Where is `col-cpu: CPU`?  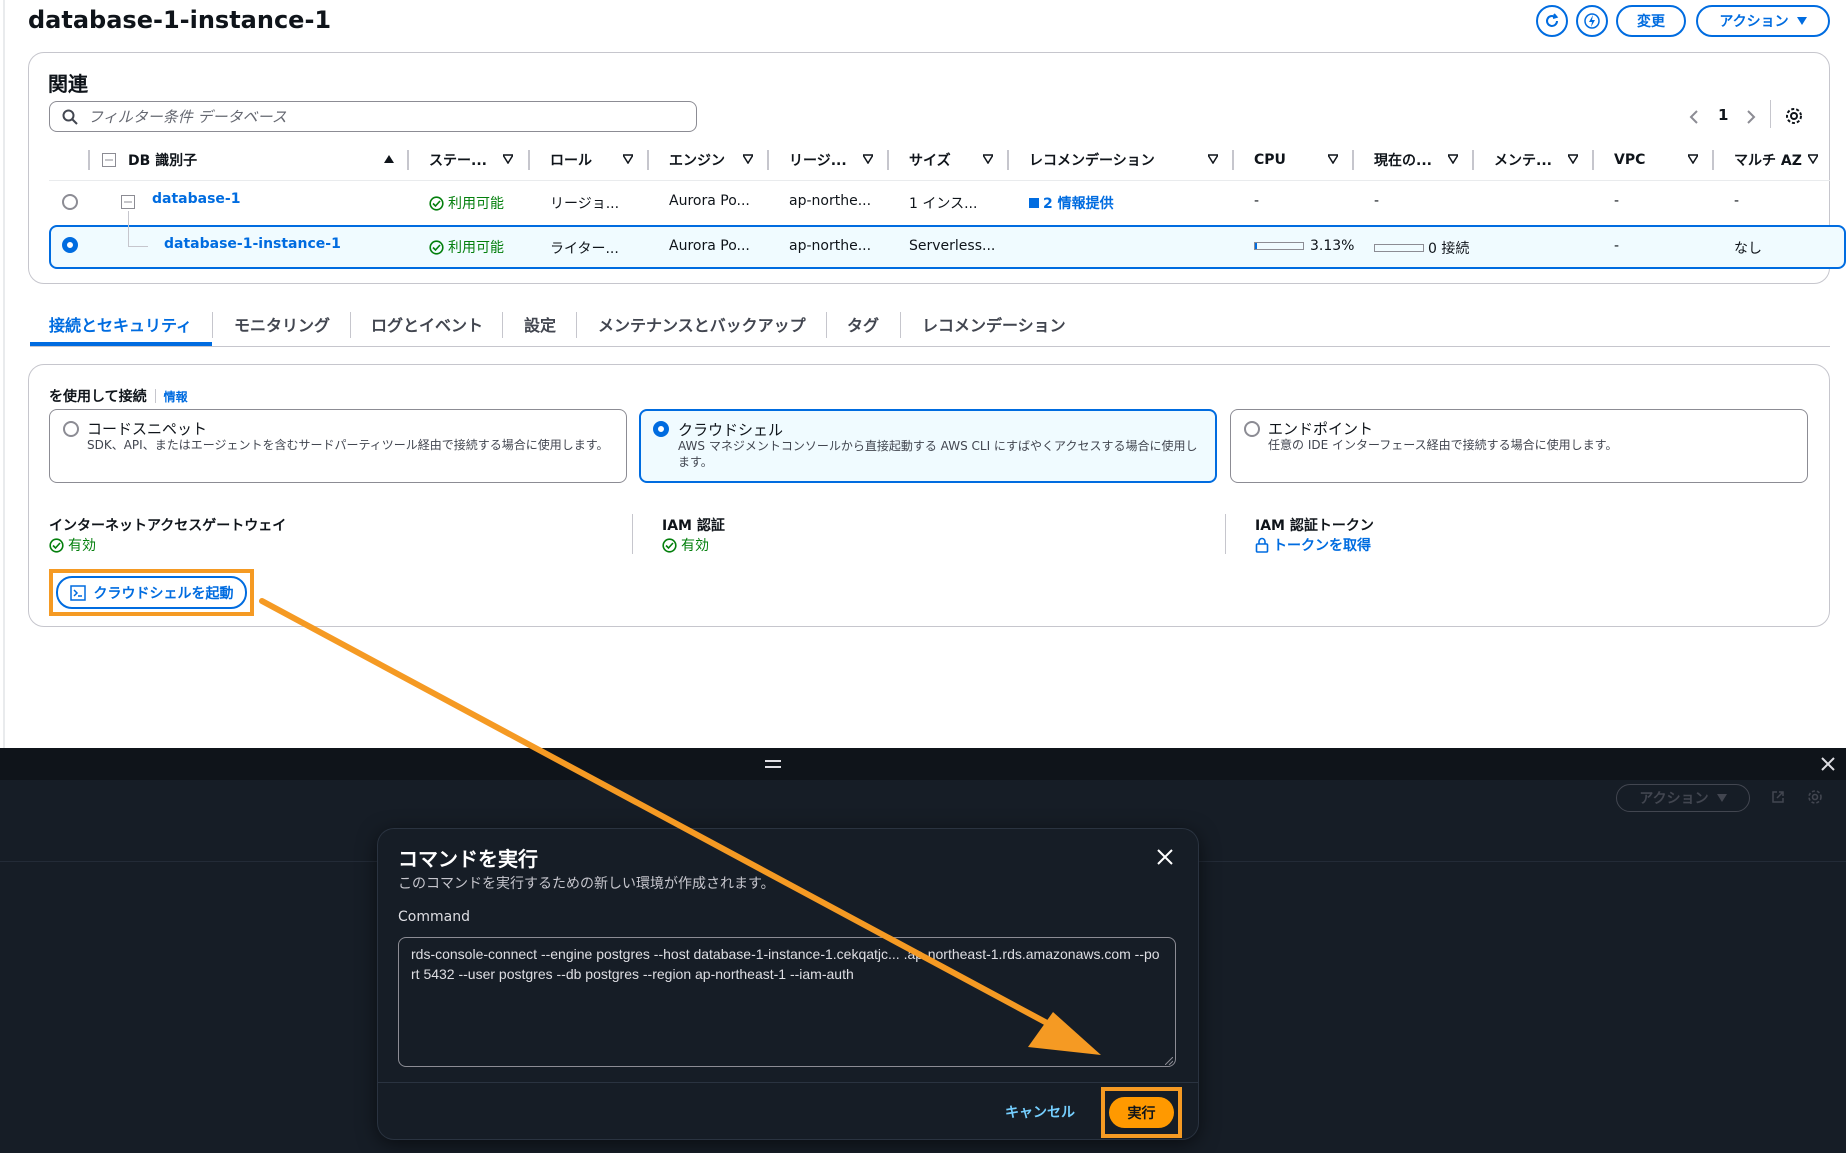
col-cpu: CPU is located at coordinates (1270, 160).